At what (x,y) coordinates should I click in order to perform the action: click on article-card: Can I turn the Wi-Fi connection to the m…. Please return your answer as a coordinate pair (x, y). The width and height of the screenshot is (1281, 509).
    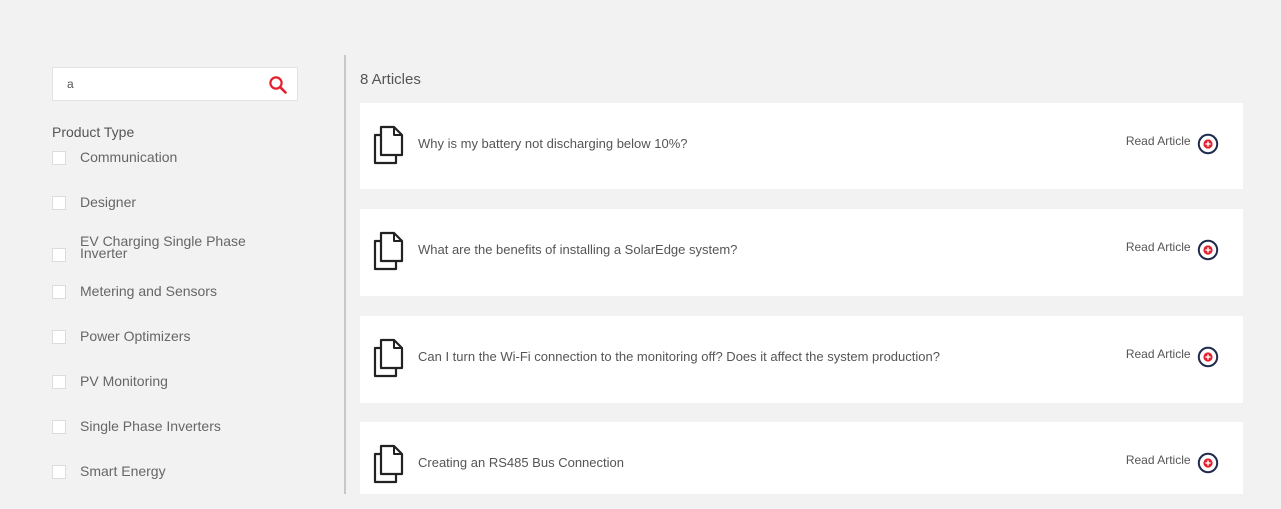
    Looking at the image, I should click on (801, 359).